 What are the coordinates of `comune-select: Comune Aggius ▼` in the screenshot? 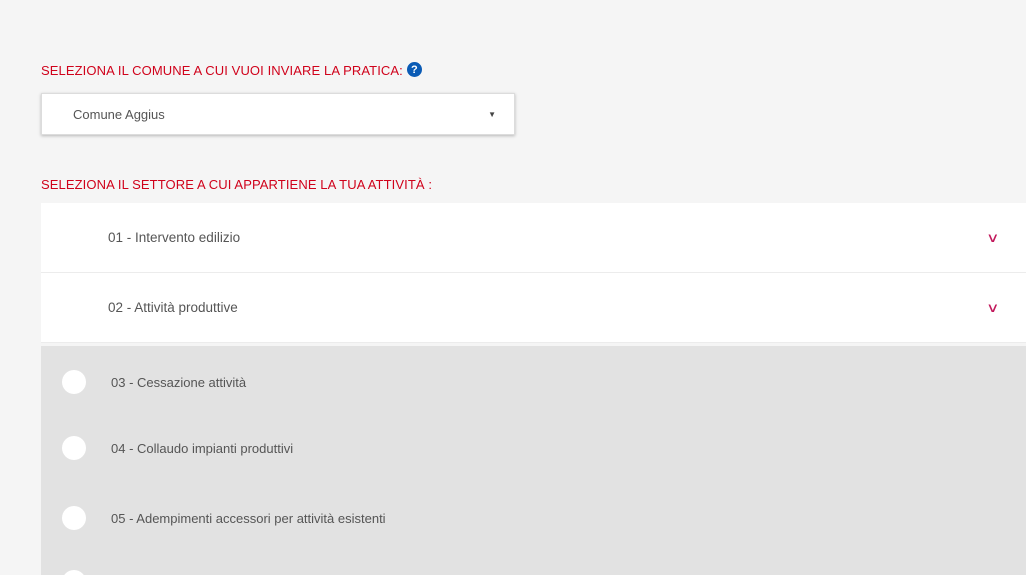 It's located at (278, 114).